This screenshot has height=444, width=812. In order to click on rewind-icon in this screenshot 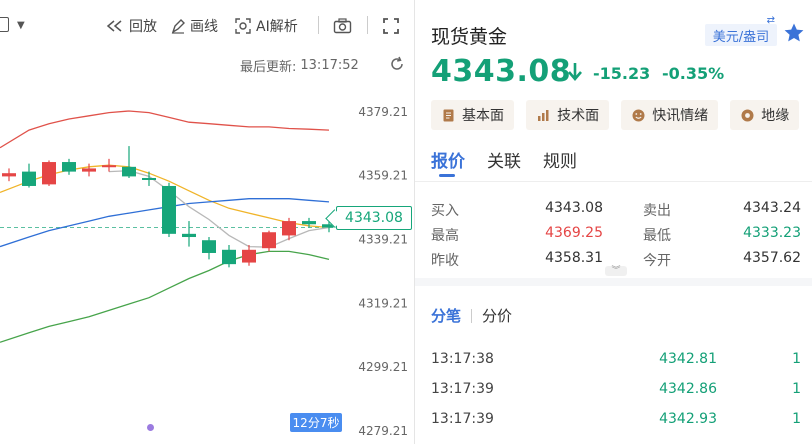, I will do `click(114, 26)`.